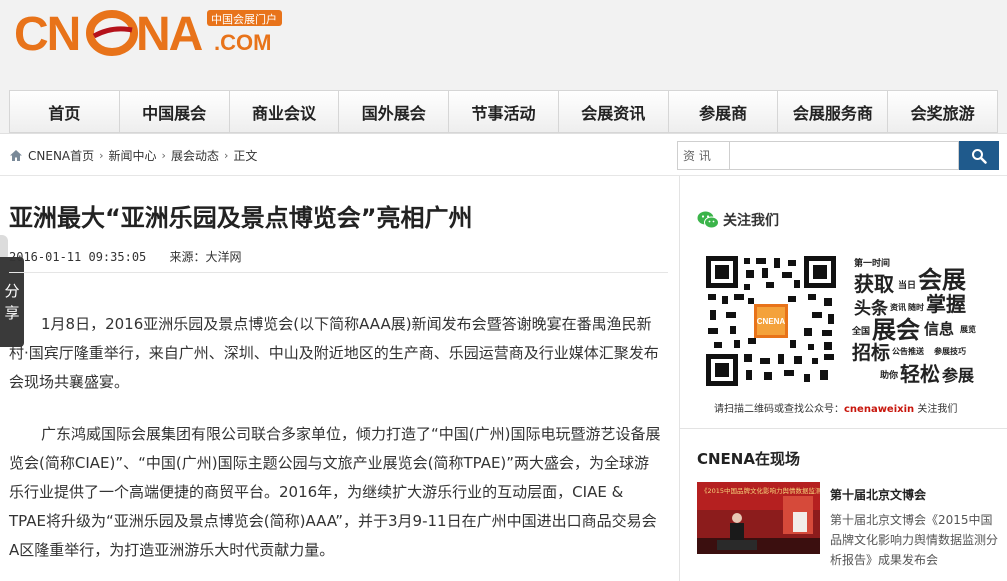 This screenshot has height=581, width=1007. Describe the element at coordinates (878, 494) in the screenshot. I see `news-title: 第十届北京文博会` at that location.